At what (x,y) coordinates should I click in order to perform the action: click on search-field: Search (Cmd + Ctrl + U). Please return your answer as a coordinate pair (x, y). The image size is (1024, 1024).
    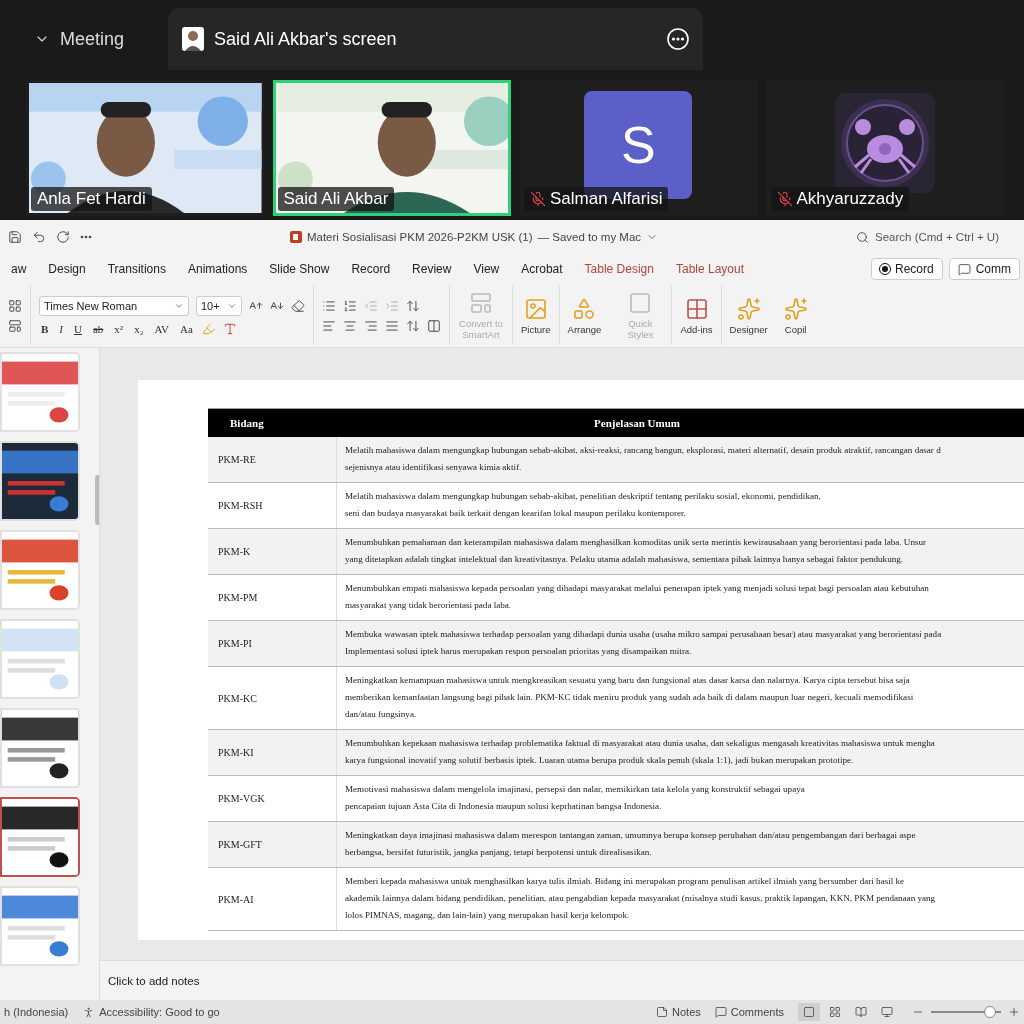
    Looking at the image, I should click on (936, 237).